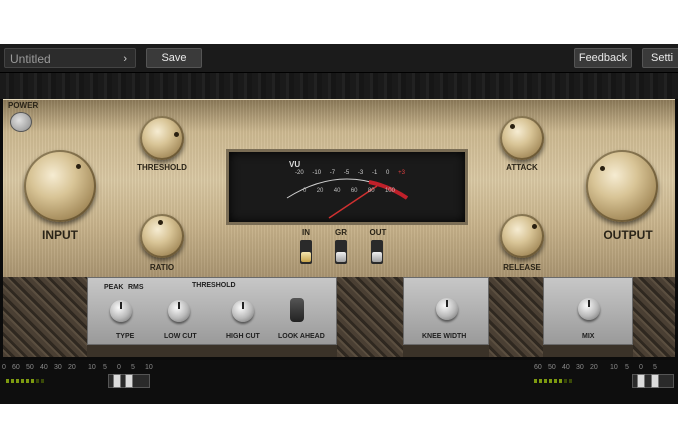 This screenshot has height=447, width=678. Describe the element at coordinates (162, 267) in the screenshot. I see `ratio-label: RATIO` at that location.